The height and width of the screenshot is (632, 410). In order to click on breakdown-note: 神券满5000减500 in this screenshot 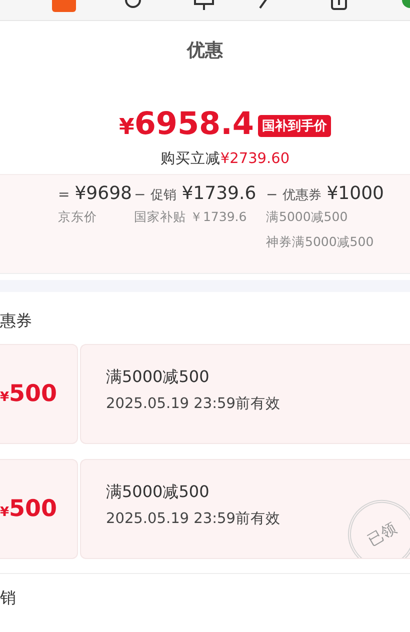, I will do `click(320, 242)`.